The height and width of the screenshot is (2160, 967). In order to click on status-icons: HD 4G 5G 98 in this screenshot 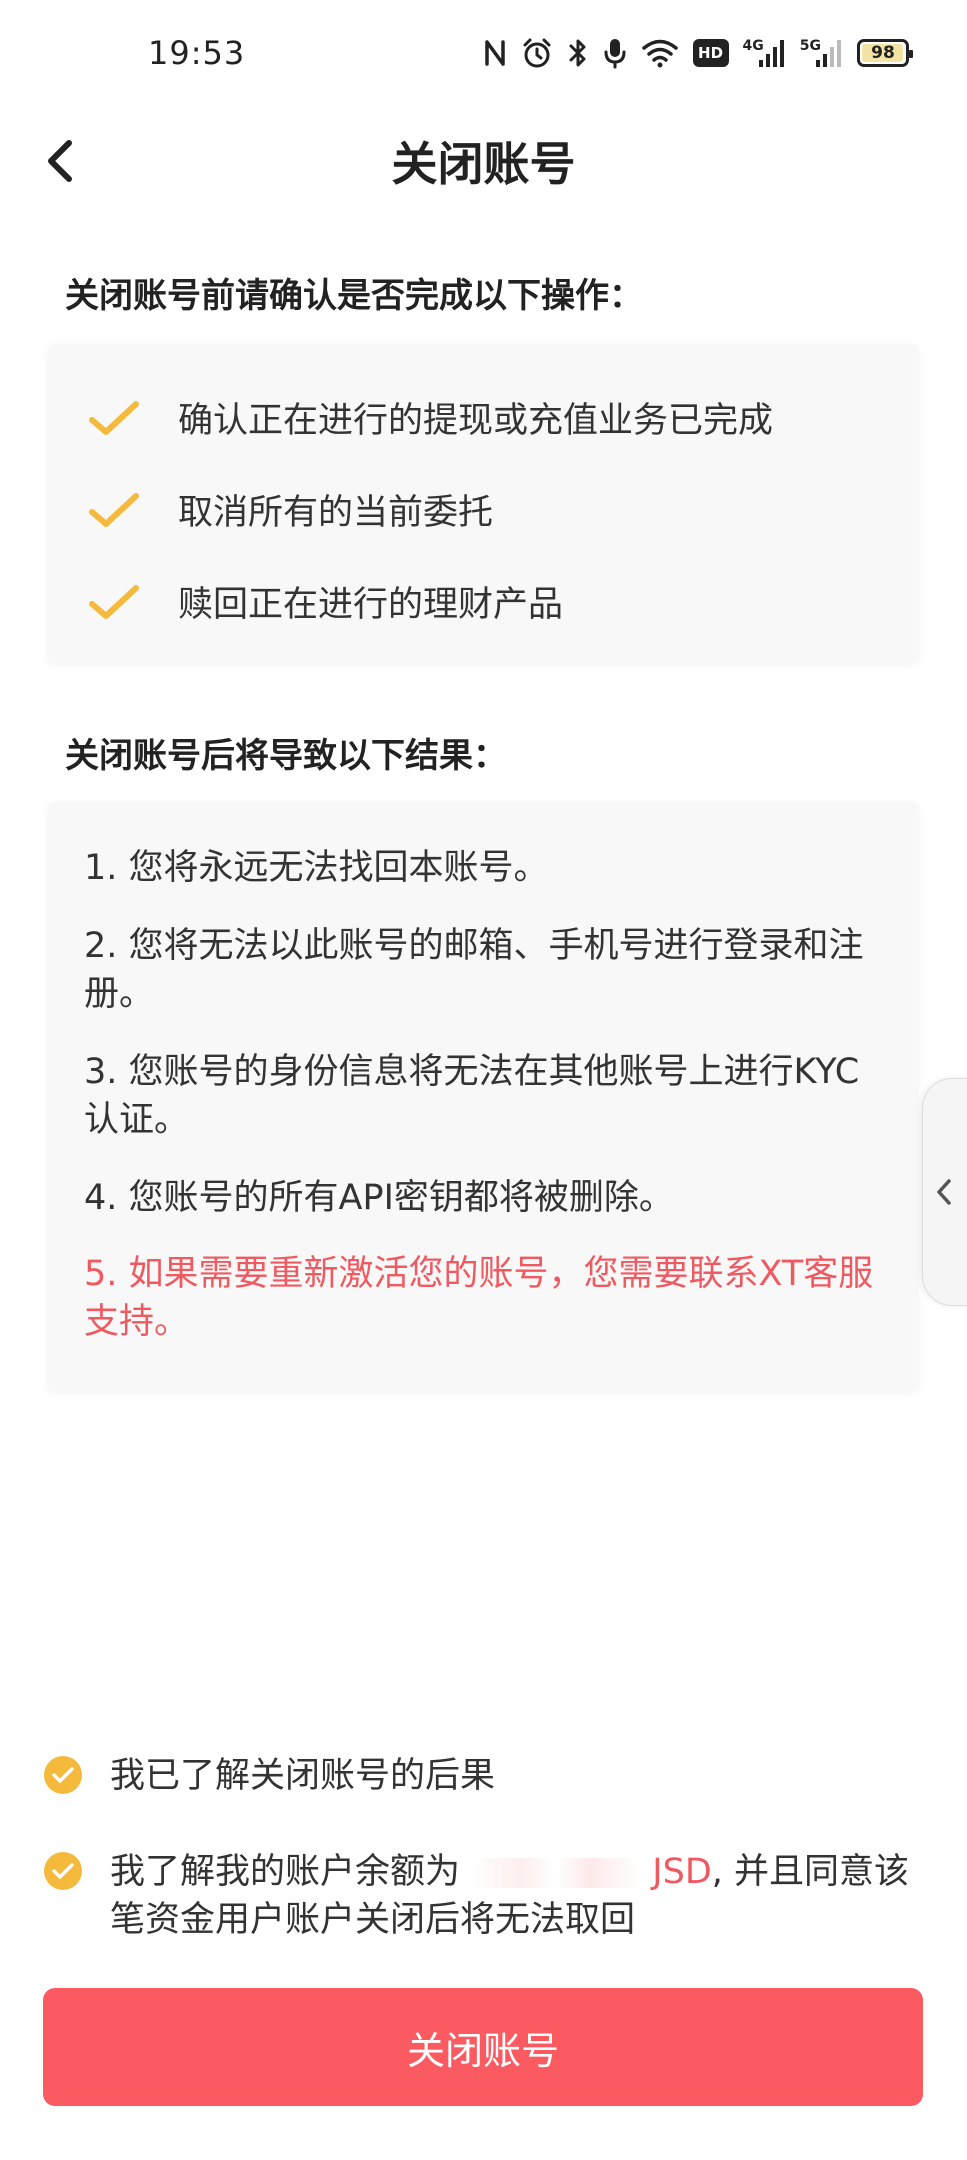, I will do `click(698, 53)`.